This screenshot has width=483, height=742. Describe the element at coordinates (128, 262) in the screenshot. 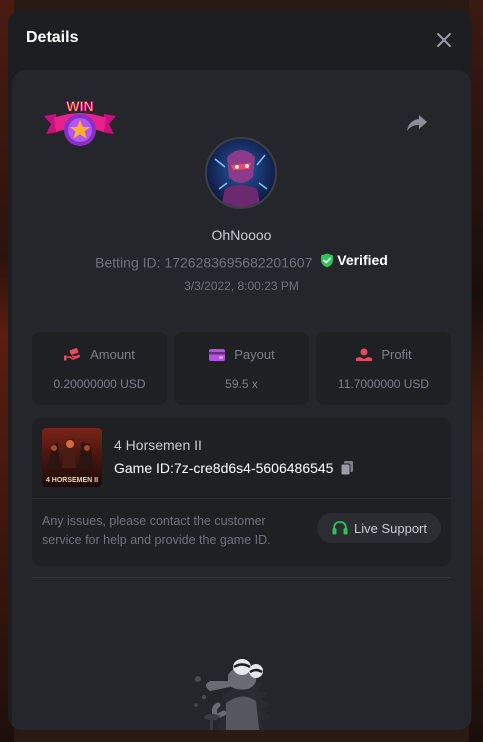

I see `betting-id-label: Betting ID:` at that location.